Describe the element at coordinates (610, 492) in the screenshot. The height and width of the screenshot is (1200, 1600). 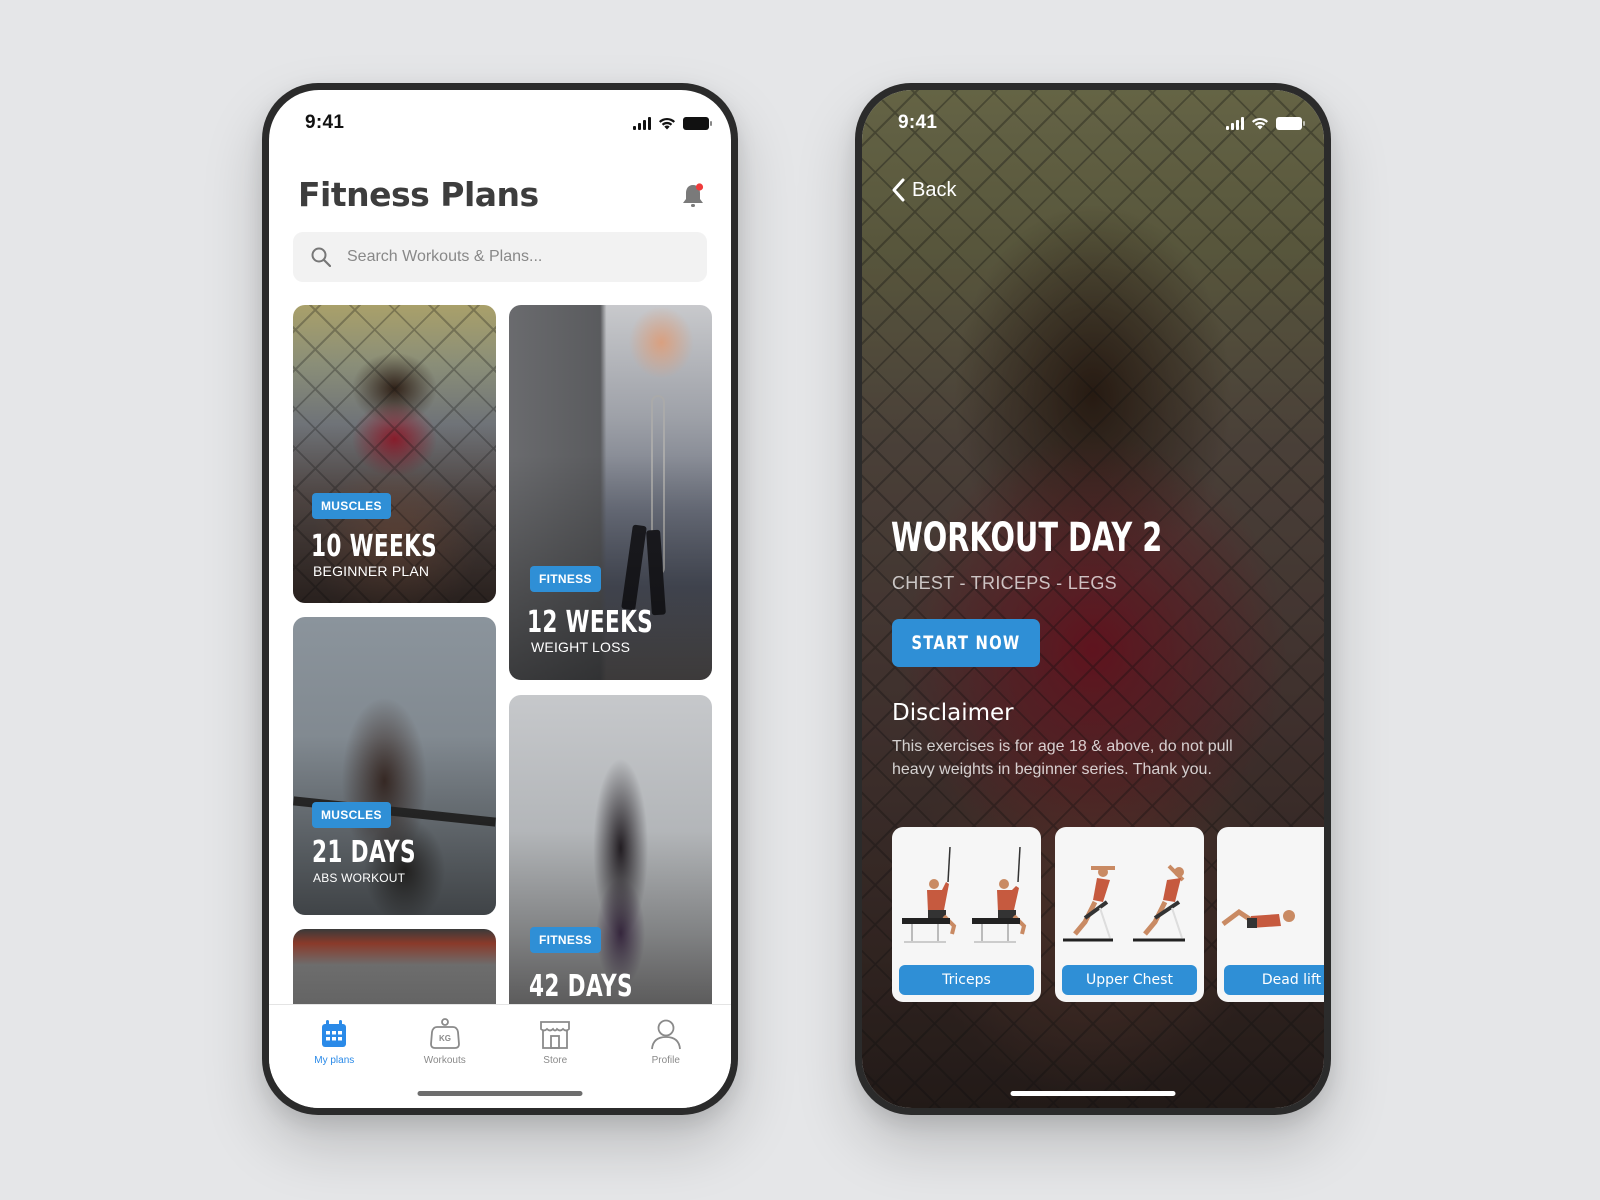
I see `plan-card: FITNESS 12 WEEKS WEIGHT LOSS` at that location.